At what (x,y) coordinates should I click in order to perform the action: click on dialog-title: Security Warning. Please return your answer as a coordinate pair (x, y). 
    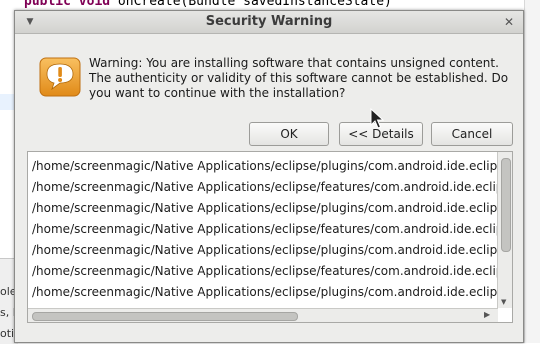
    Looking at the image, I should click on (269, 21).